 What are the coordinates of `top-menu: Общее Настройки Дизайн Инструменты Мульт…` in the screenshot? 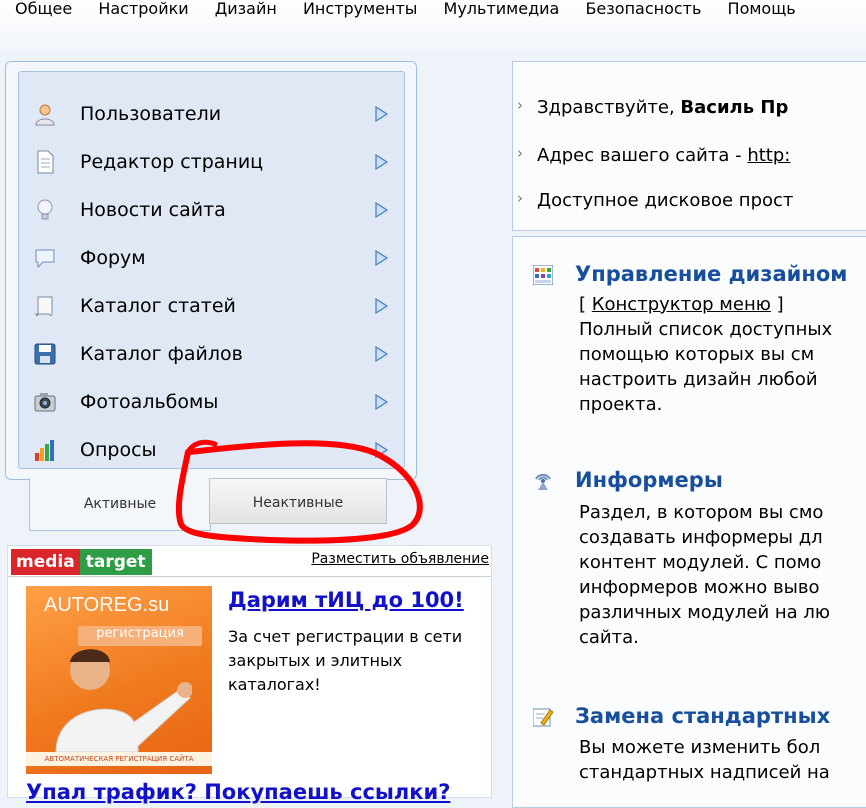 It's located at (416, 9).